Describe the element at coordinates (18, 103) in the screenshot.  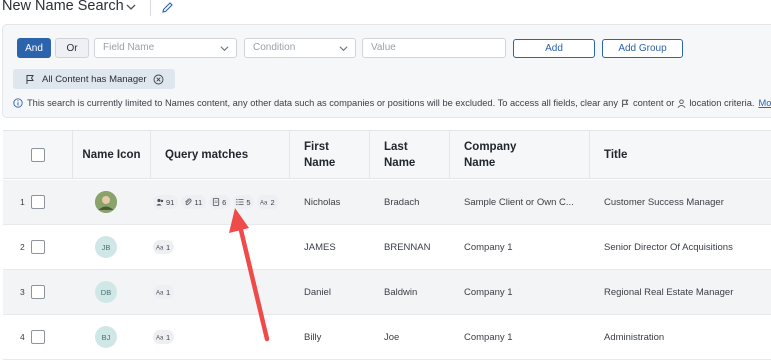
I see `info-icon` at that location.